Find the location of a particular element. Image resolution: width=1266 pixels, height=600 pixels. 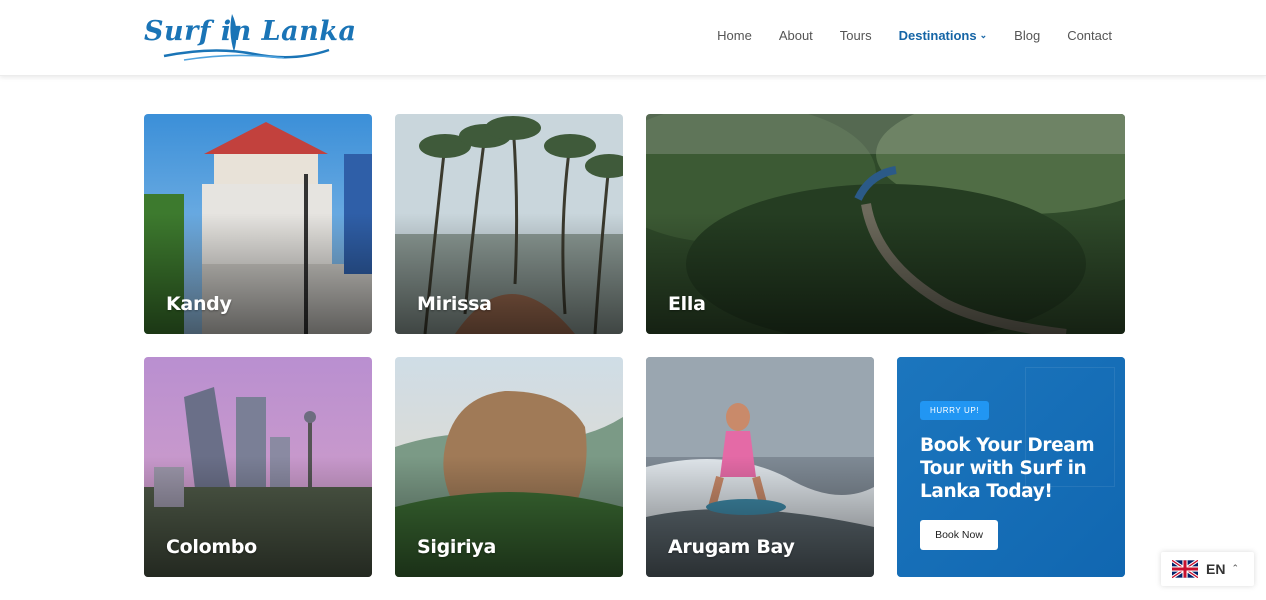

destination-name: Kandy is located at coordinates (199, 304).